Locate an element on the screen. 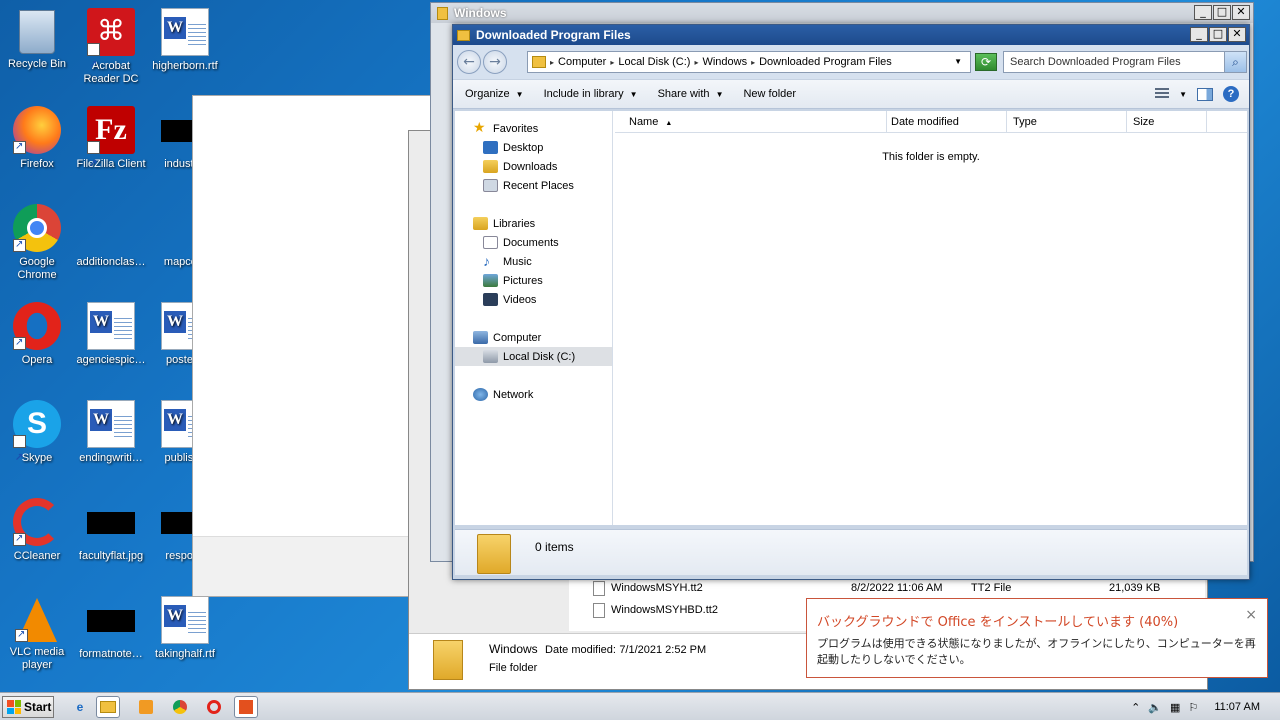 The height and width of the screenshot is (720, 1280). taskbar: Start e ⌃ 🔈 ▦ ⚐ 11:07 AM is located at coordinates (640, 706).